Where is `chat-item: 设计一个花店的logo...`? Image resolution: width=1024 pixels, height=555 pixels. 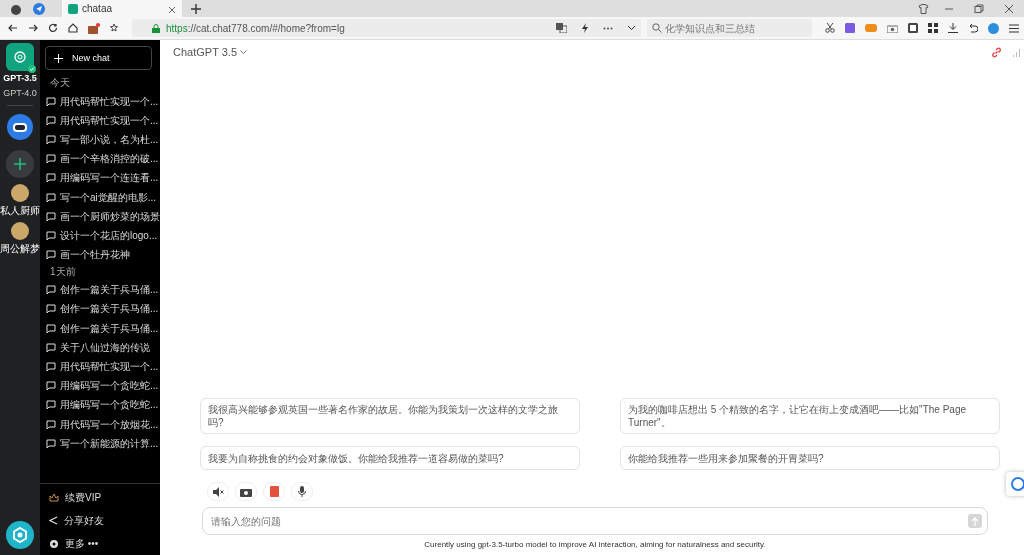
chat-item: 设计一个花店的logo... is located at coordinates (100, 236).